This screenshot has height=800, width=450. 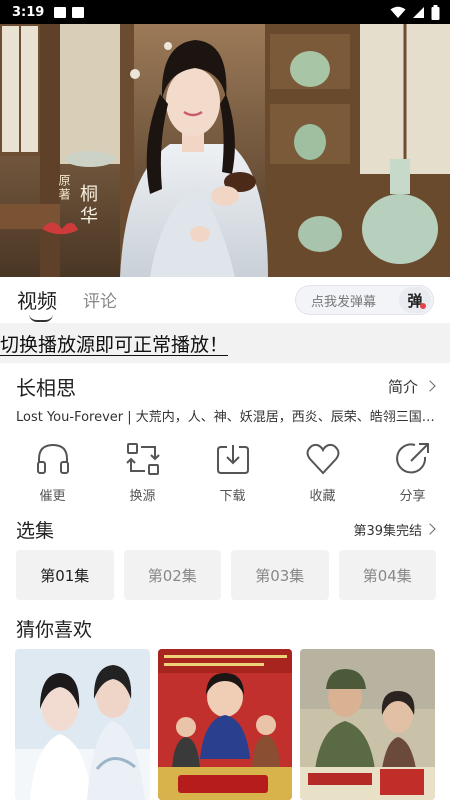 What do you see at coordinates (46, 387) in the screenshot?
I see `show-title: 长相思` at bounding box center [46, 387].